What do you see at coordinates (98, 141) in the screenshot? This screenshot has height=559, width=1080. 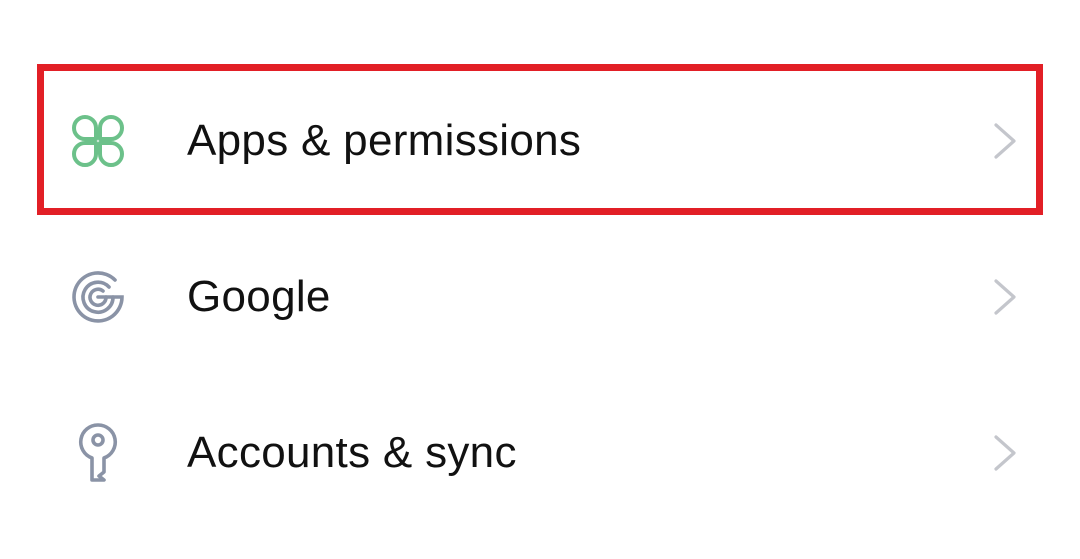 I see `apps-grid-icon` at bounding box center [98, 141].